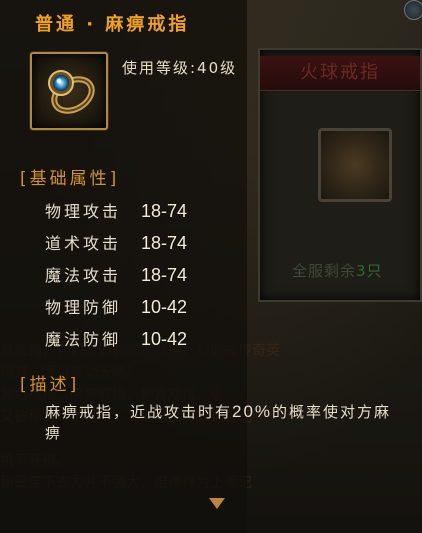  Describe the element at coordinates (252, 411) in the screenshot. I see `description-percent: 20%` at that location.